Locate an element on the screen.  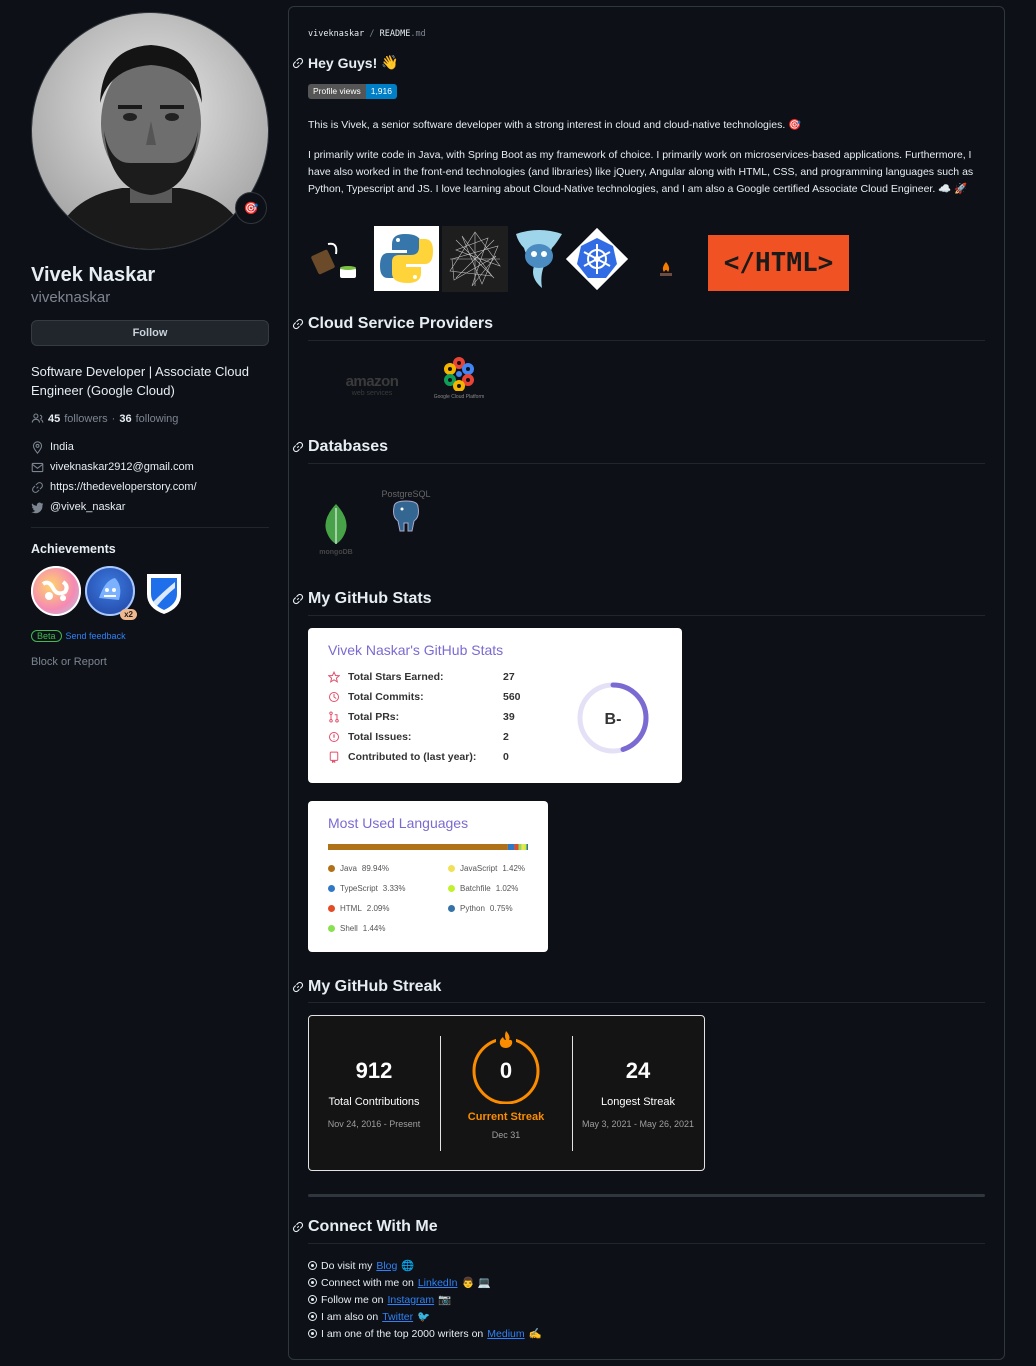
readme-ext: .md is located at coordinates (418, 34).